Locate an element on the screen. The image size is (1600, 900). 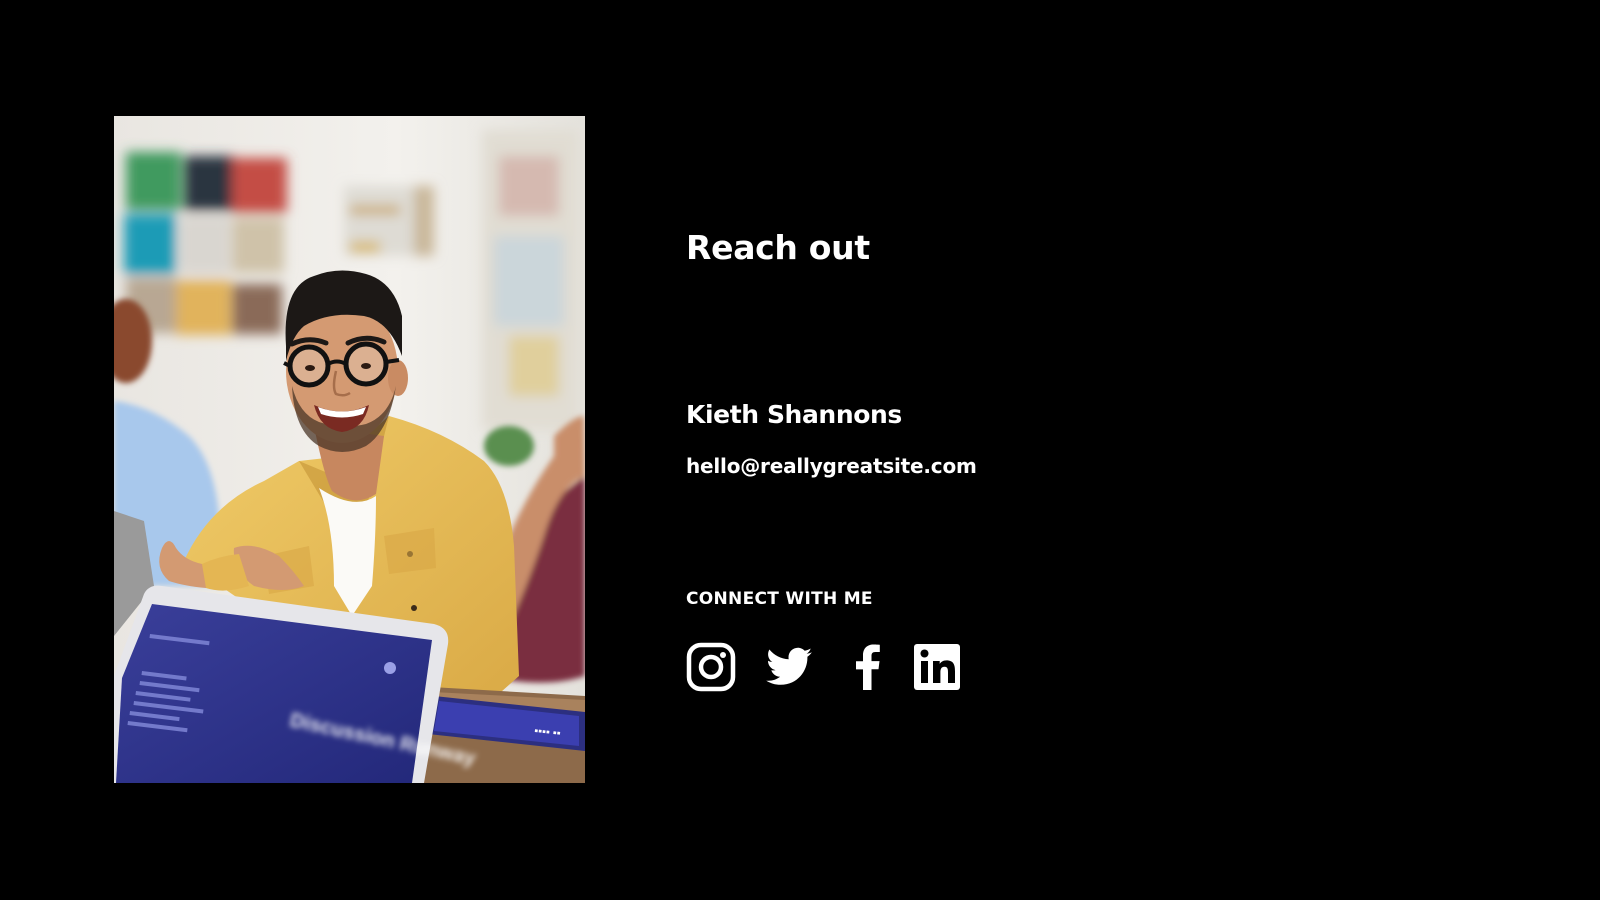
connect-label: CONNECT WITH ME is located at coordinates (779, 599).